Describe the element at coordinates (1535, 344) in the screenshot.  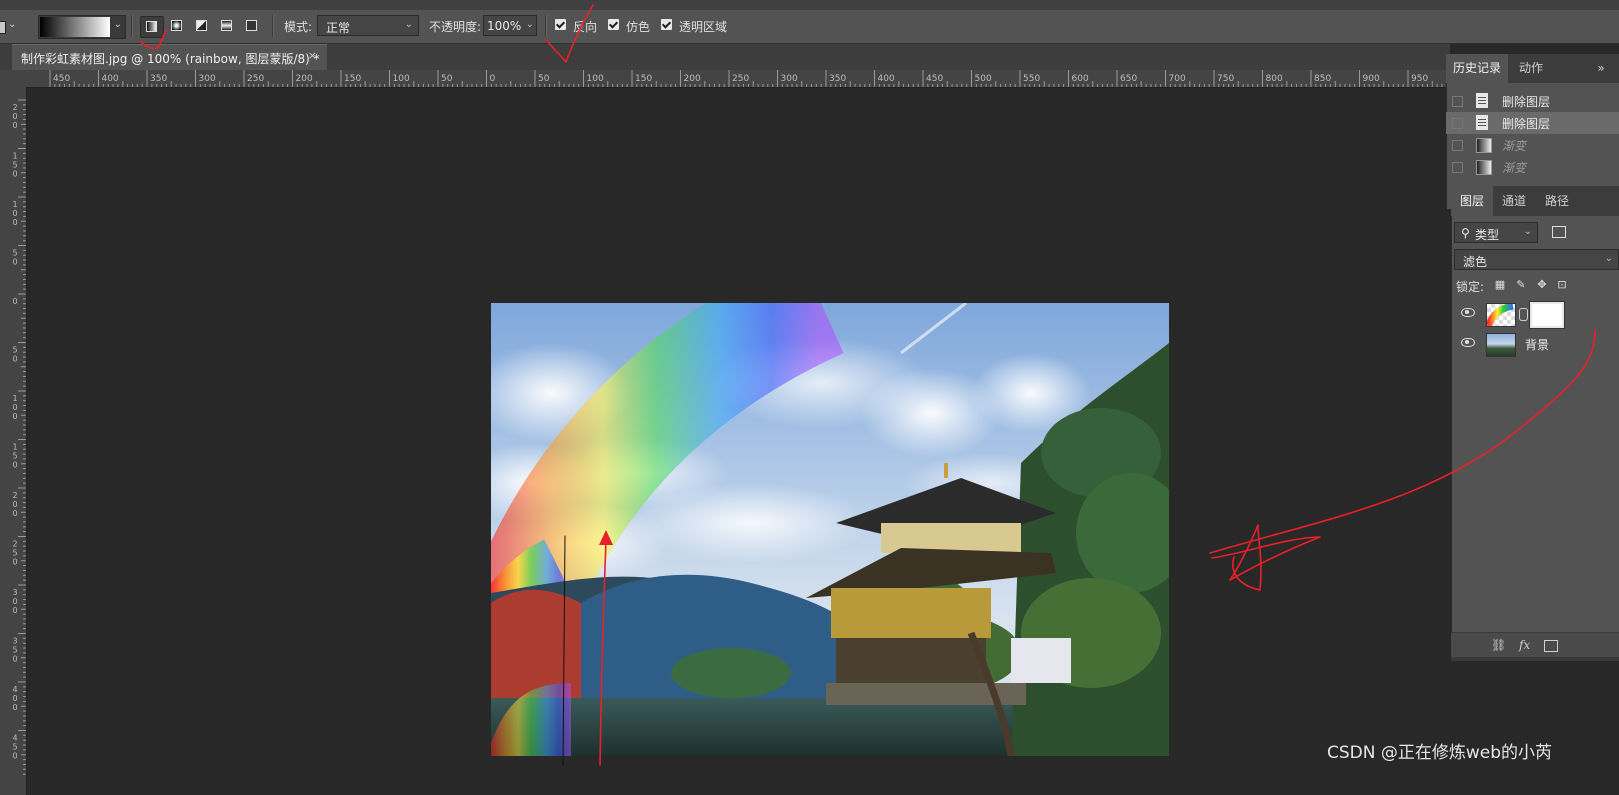
I see `layer-row-background: 背景` at that location.